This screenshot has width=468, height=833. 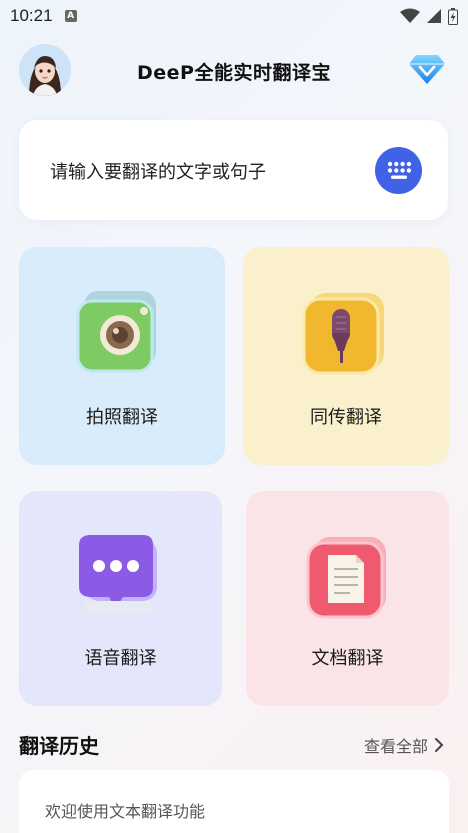 I want to click on voice-translate-card: 语音翻译, so click(x=120, y=598).